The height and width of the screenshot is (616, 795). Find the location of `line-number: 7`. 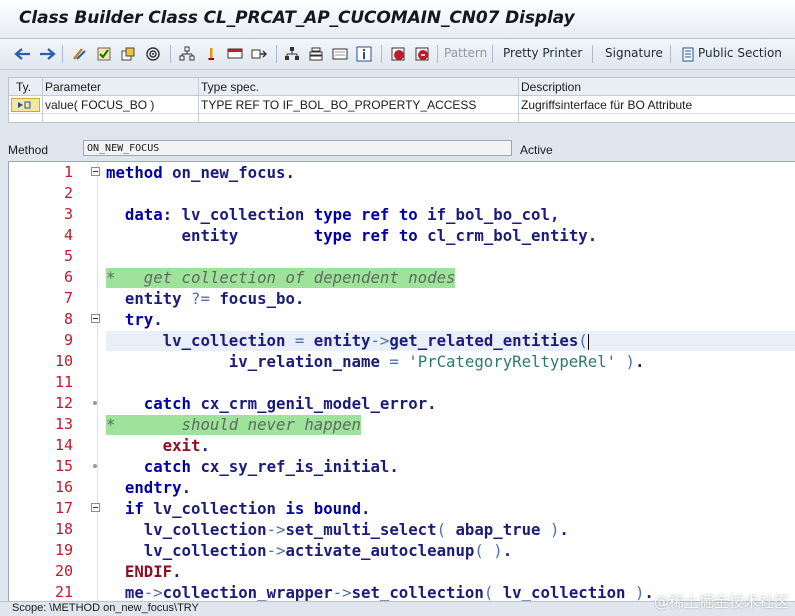

line-number: 7 is located at coordinates (68, 298).